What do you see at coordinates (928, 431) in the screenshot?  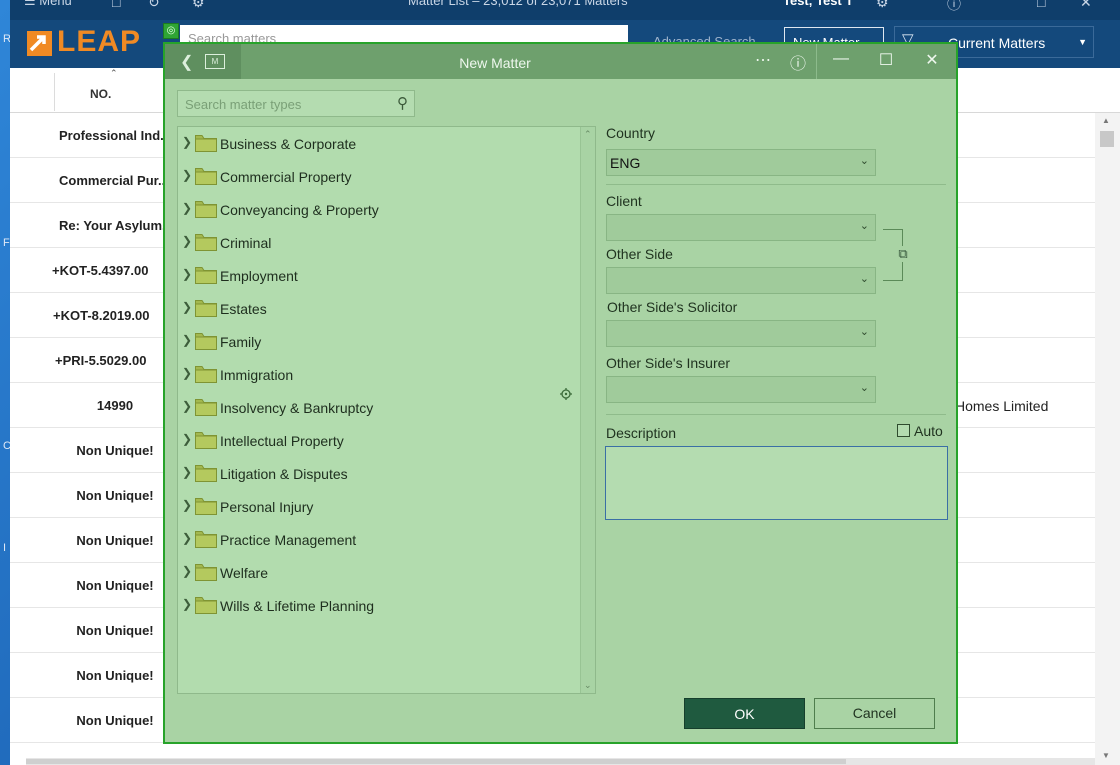 I see `auto-label: Auto` at bounding box center [928, 431].